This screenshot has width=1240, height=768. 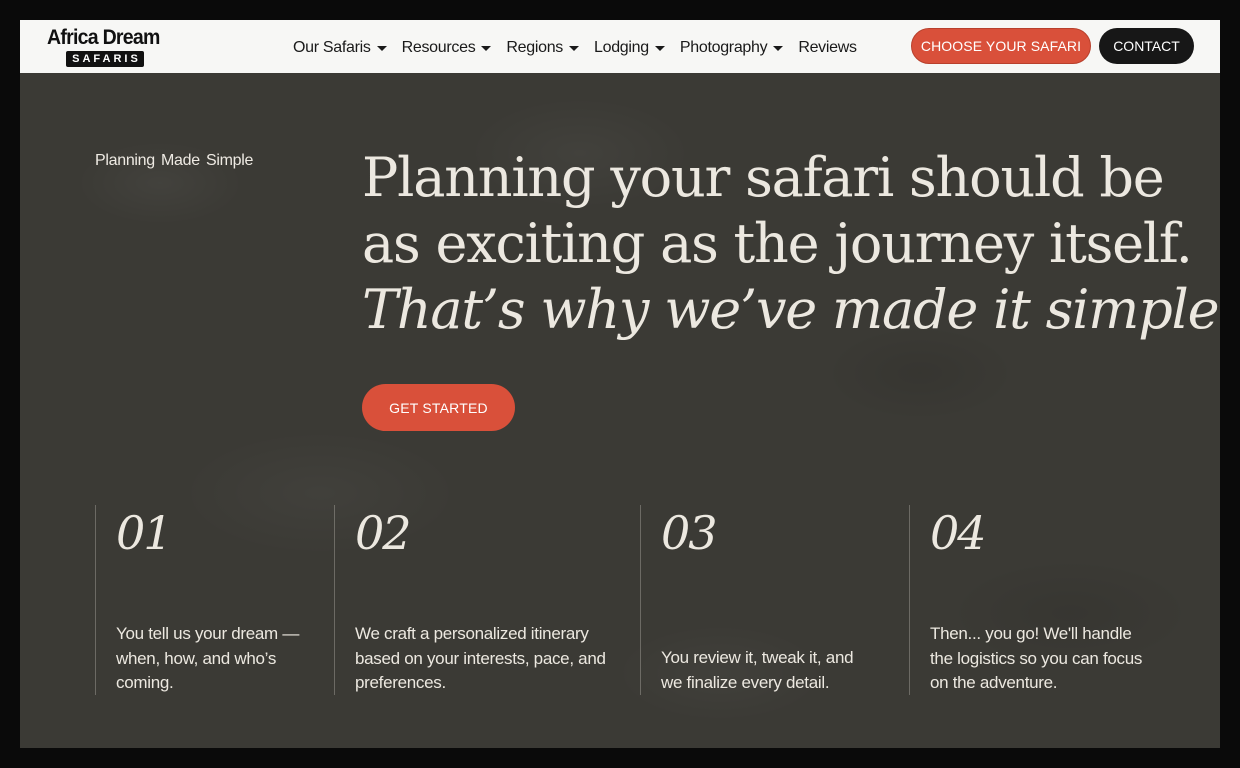 I want to click on nav-item-lodging: Lodging, so click(x=629, y=46).